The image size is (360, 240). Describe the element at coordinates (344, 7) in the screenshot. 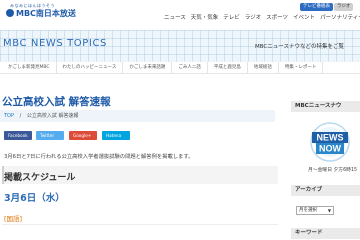

I see `radio-button: ラジオ` at that location.